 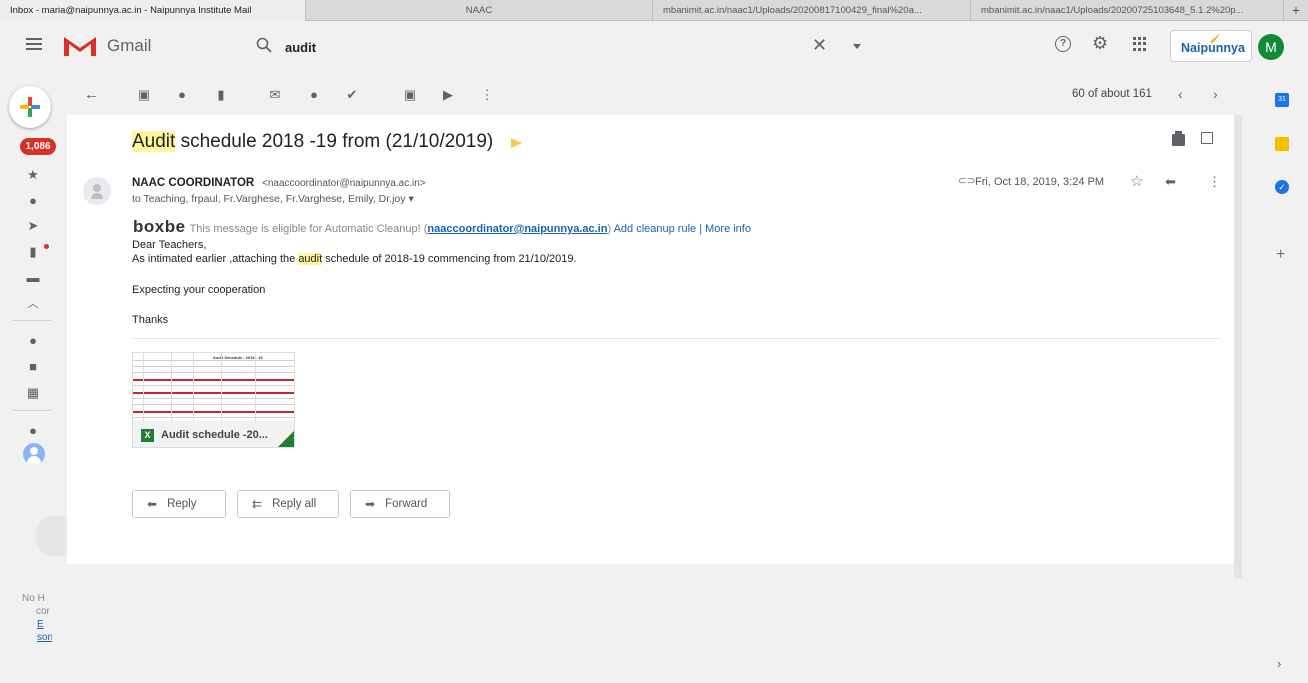 I want to click on scrollbar-track, so click(x=1238, y=346).